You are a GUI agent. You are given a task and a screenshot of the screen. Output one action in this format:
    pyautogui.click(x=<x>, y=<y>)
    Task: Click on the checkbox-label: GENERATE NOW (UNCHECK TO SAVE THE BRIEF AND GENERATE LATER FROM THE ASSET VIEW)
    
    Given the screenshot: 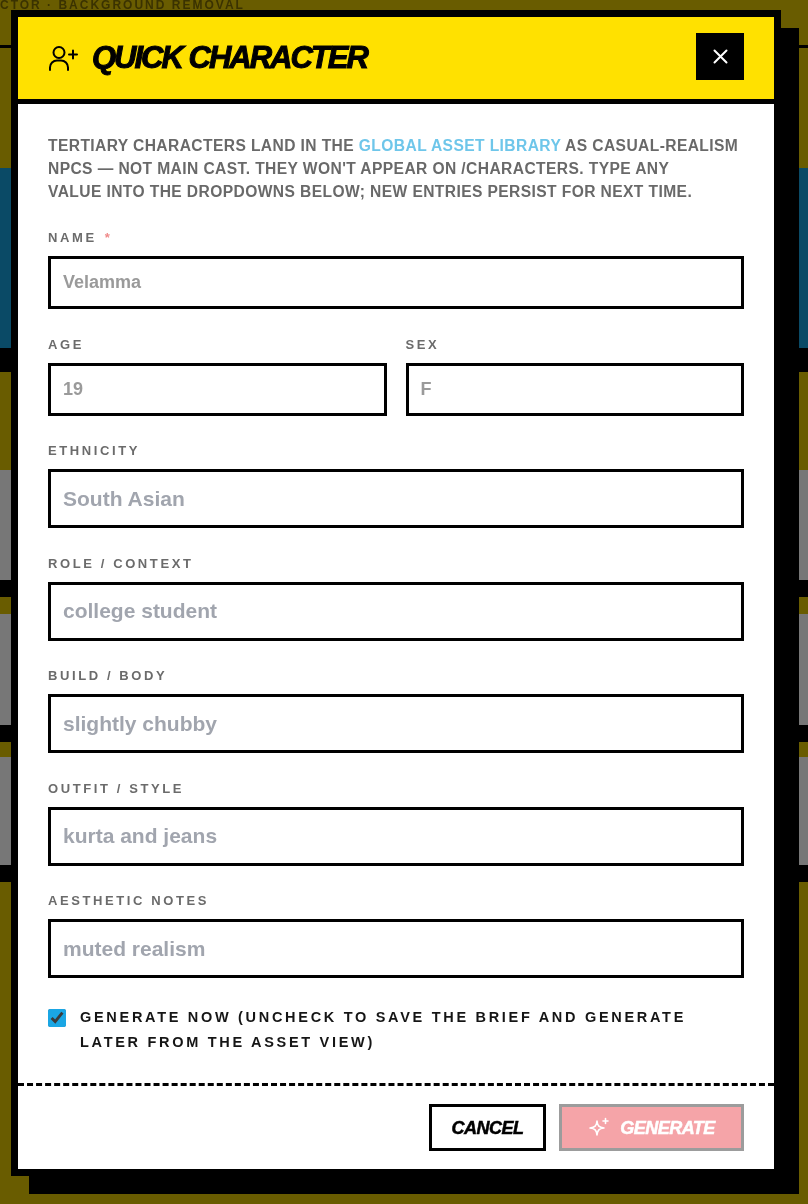 What is the action you would take?
    pyautogui.click(x=400, y=1030)
    